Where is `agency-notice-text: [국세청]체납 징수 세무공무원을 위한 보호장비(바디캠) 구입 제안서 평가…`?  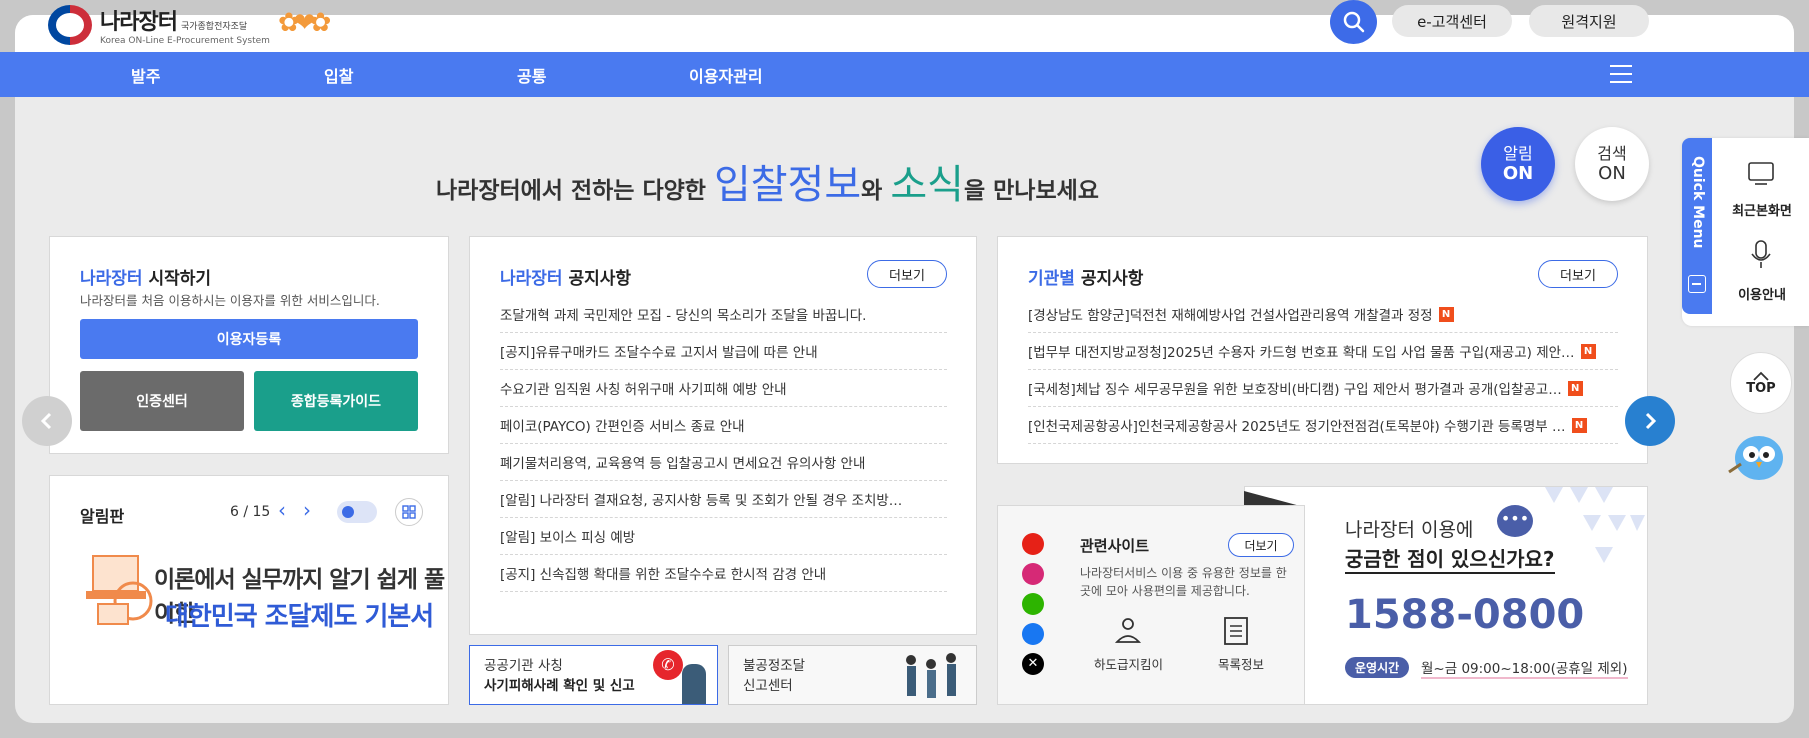
agency-notice-text: [국세청]체납 징수 세무공무원을 위한 보호장비(바디캠) 구입 제안서 평가… is located at coordinates (1295, 390).